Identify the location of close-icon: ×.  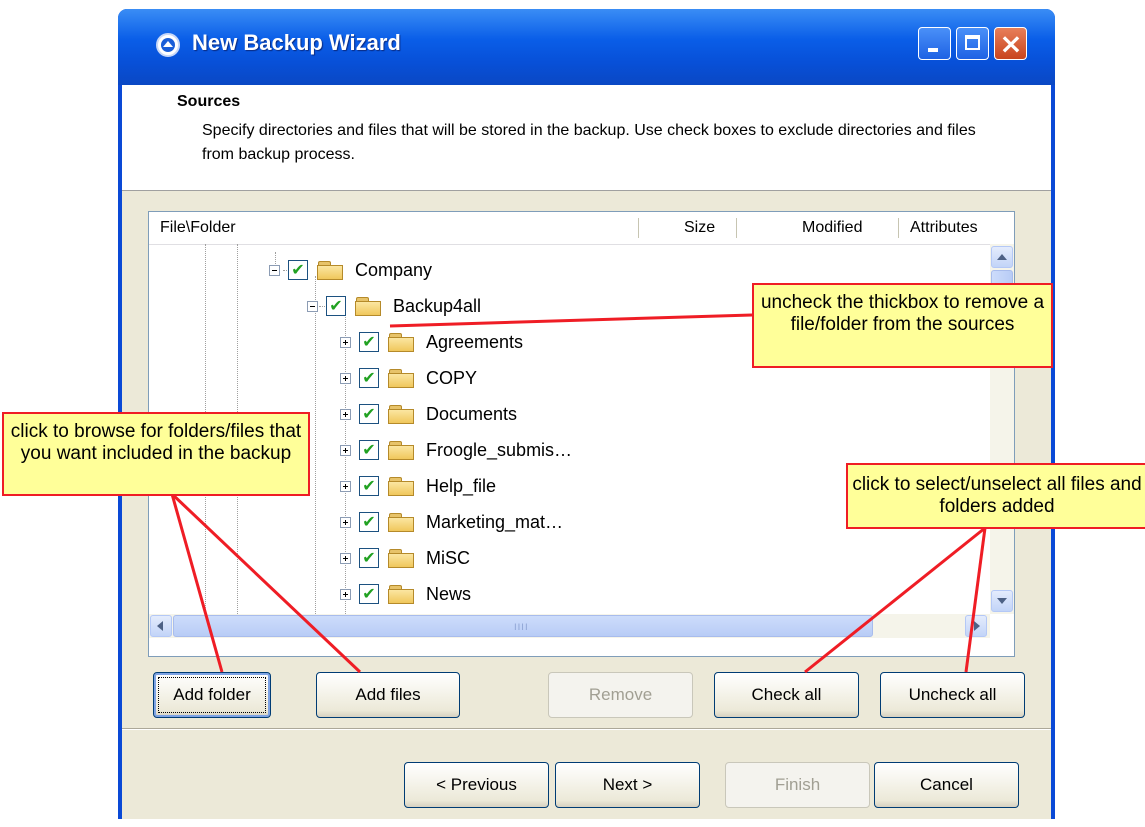
(1011, 43).